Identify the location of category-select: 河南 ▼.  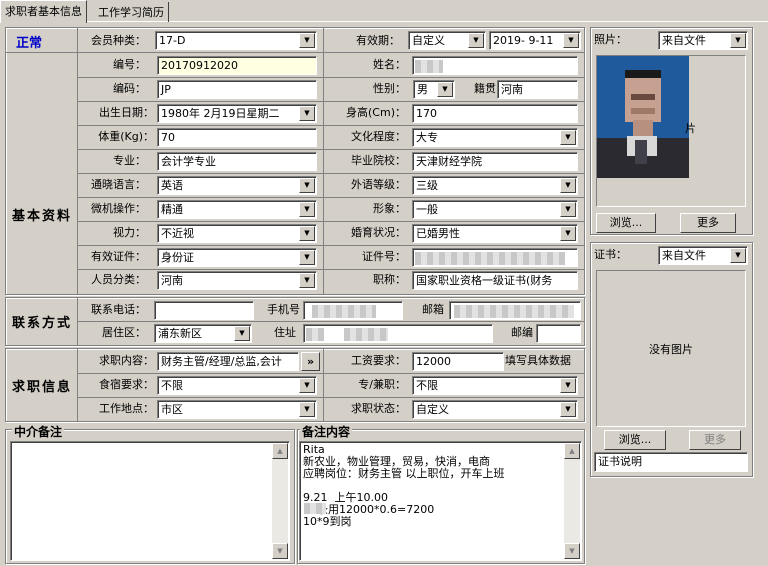
(237, 280).